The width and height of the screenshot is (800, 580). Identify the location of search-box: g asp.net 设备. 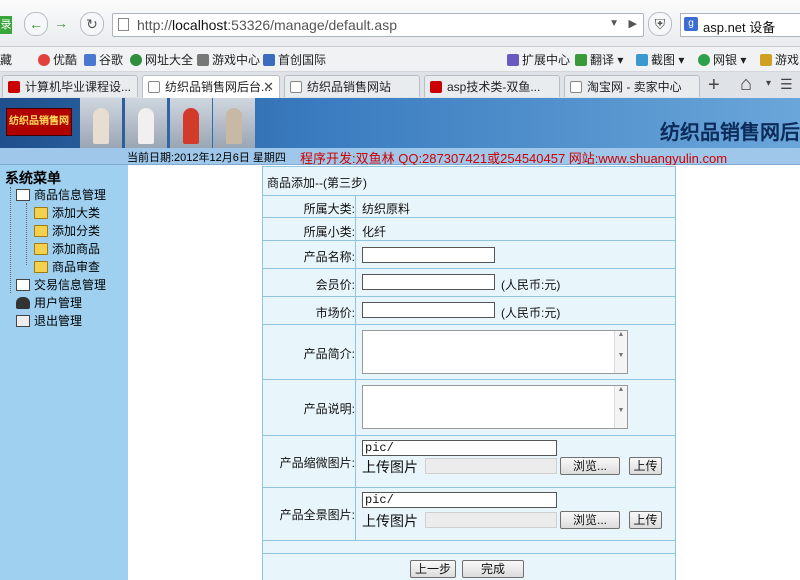
(740, 25).